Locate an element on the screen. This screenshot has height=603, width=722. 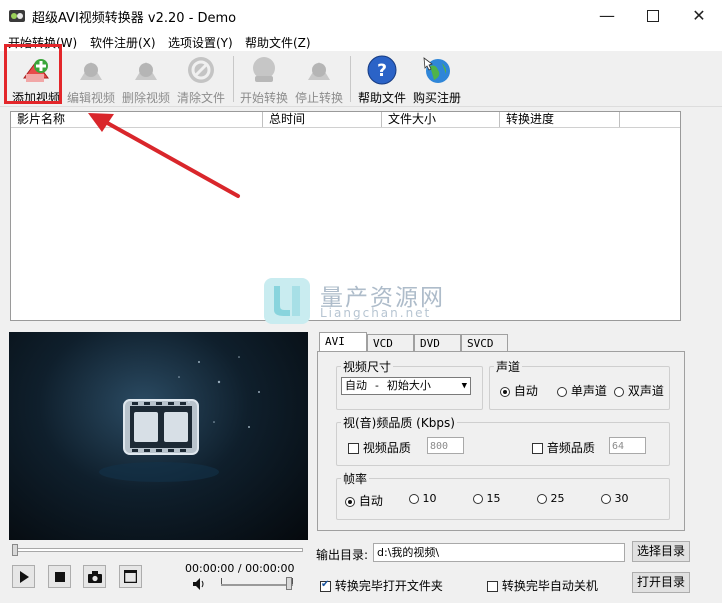
menu-help: 帮助文件(Z) is located at coordinates (278, 42).